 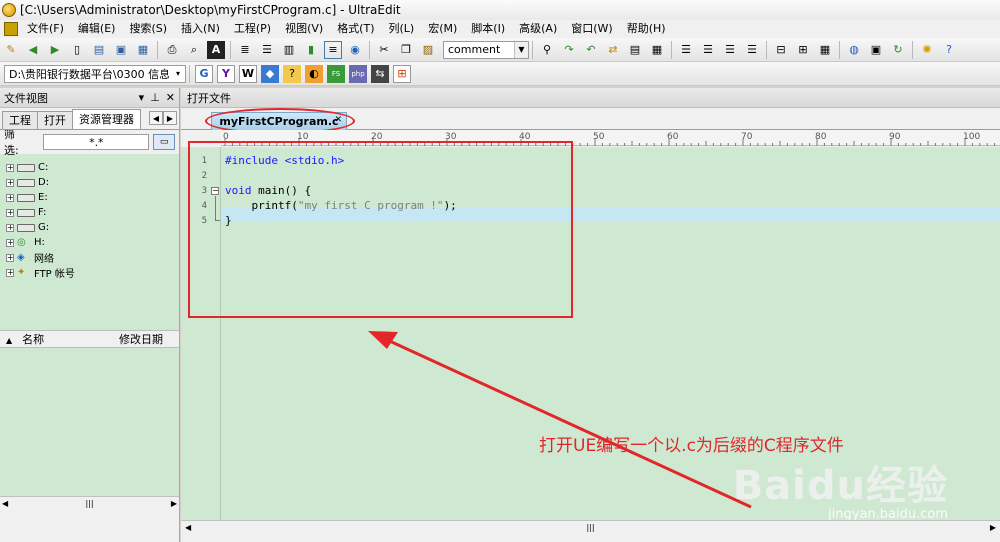 What do you see at coordinates (55, 120) in the screenshot?
I see `tab-open: 打开` at bounding box center [55, 120].